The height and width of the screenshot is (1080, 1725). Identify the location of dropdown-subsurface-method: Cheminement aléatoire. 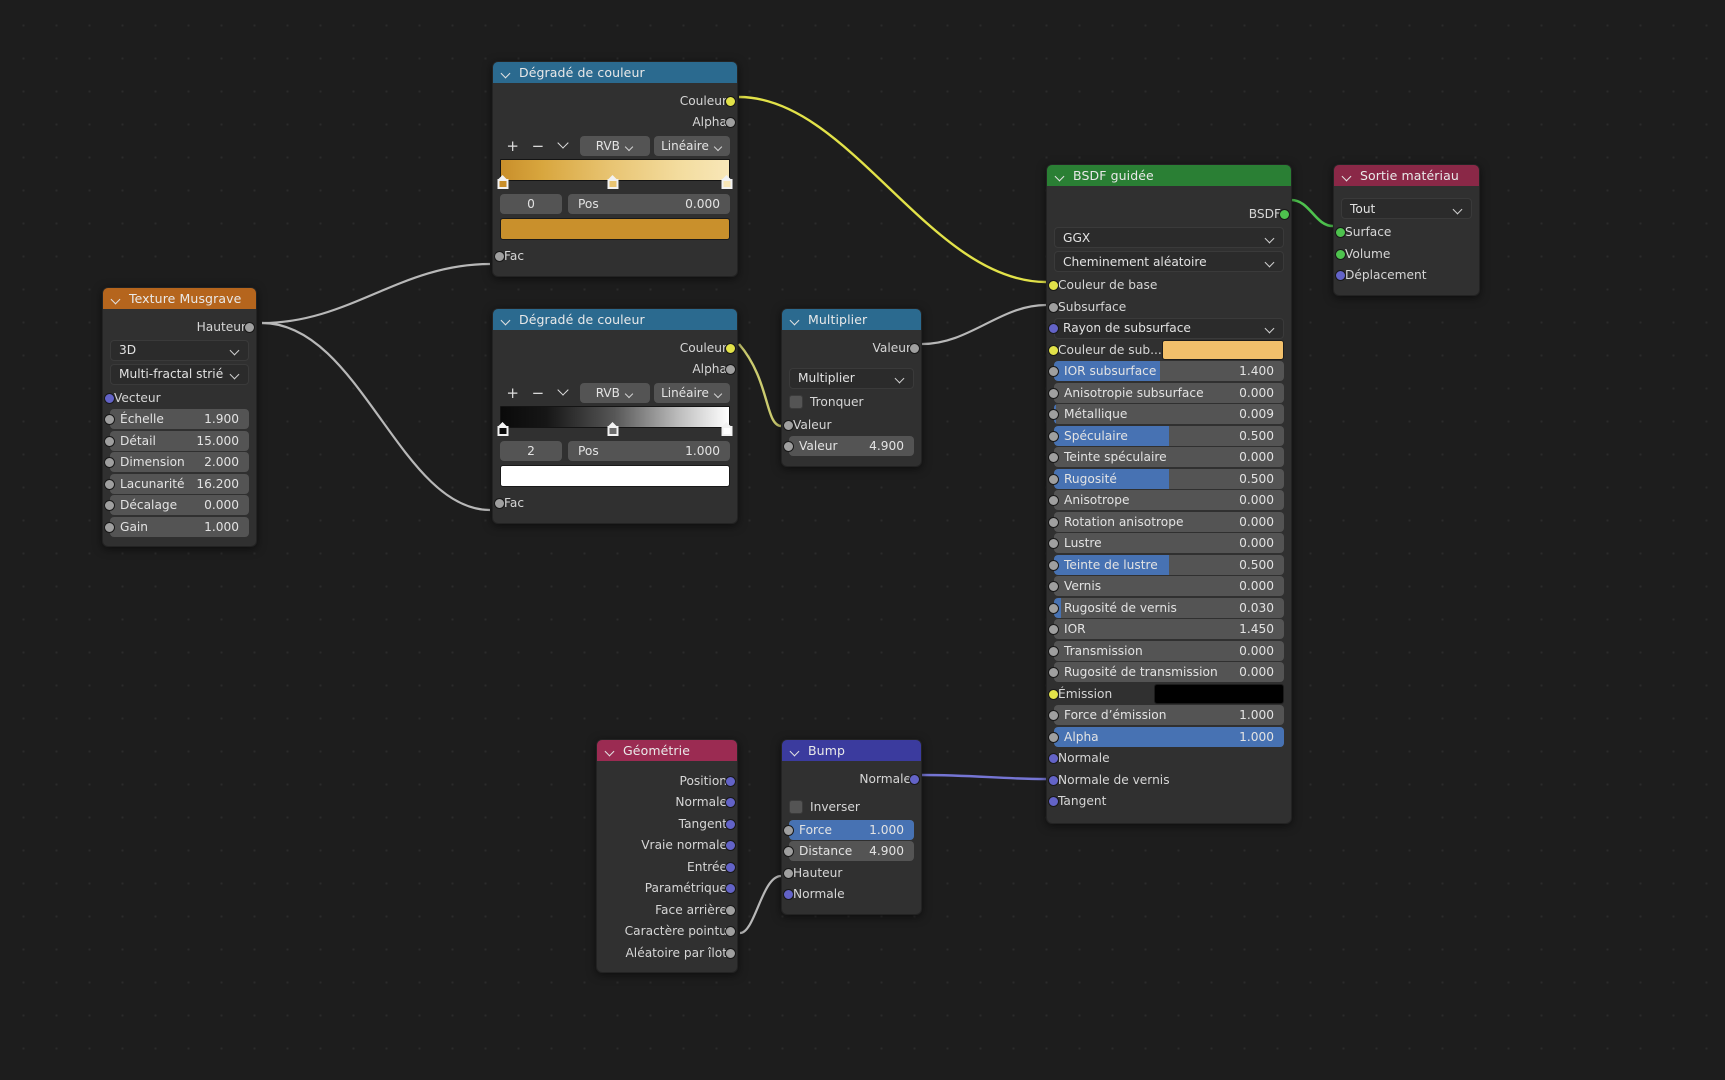
(1169, 261).